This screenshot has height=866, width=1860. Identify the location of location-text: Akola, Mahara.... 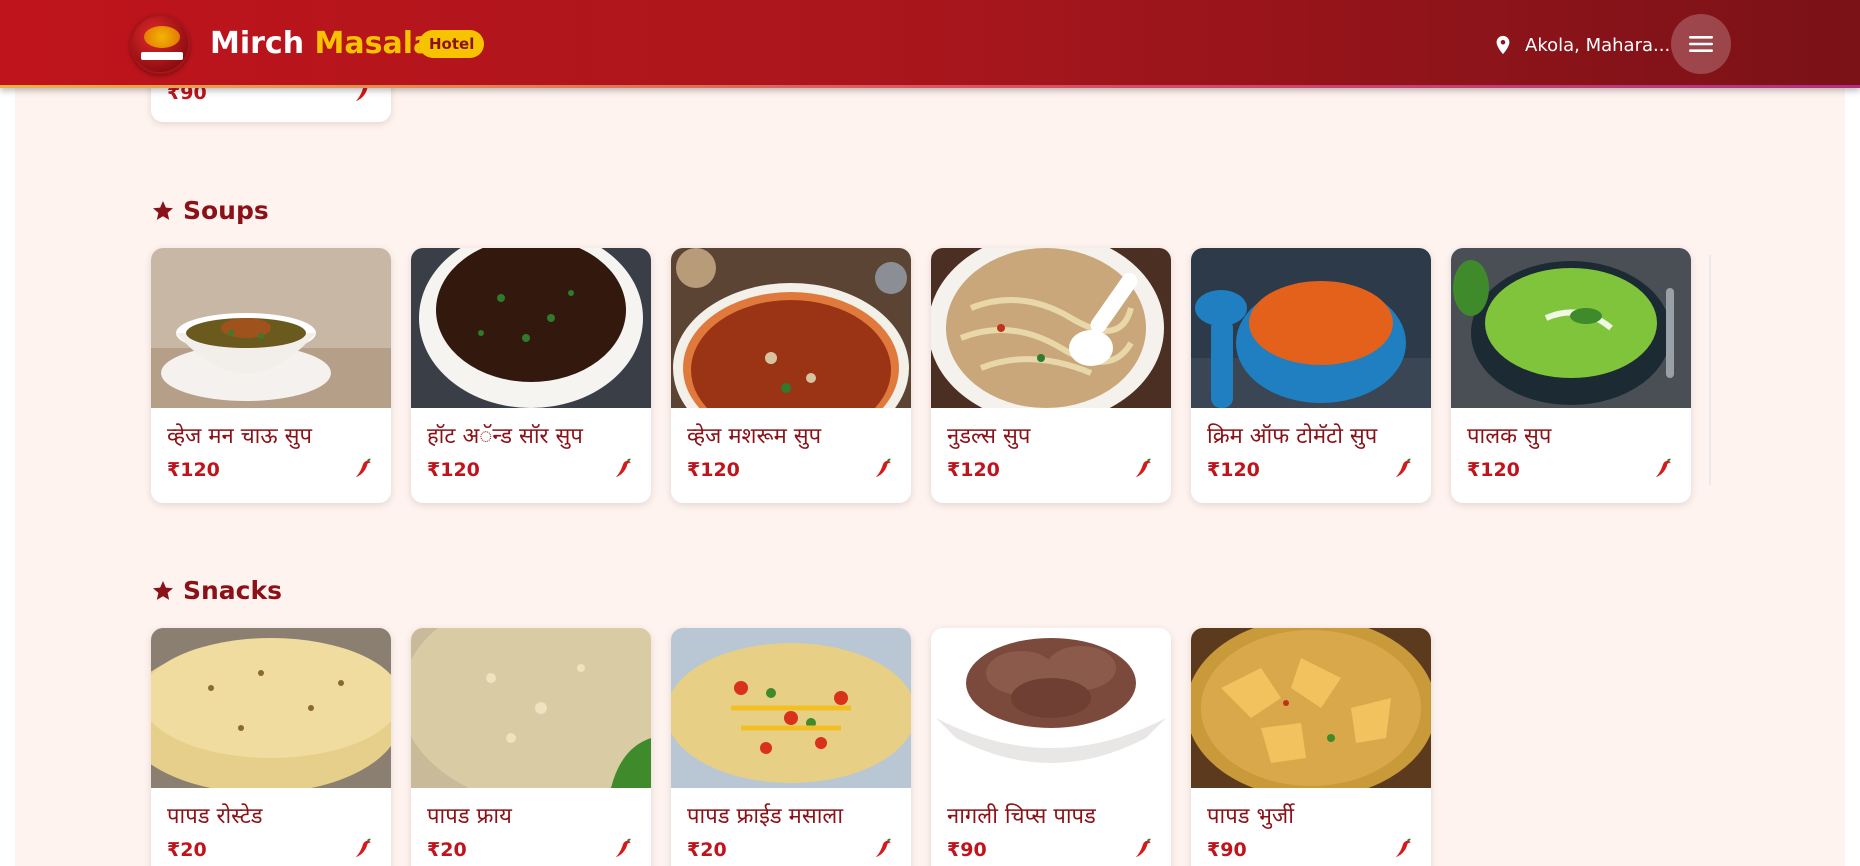
(1597, 45).